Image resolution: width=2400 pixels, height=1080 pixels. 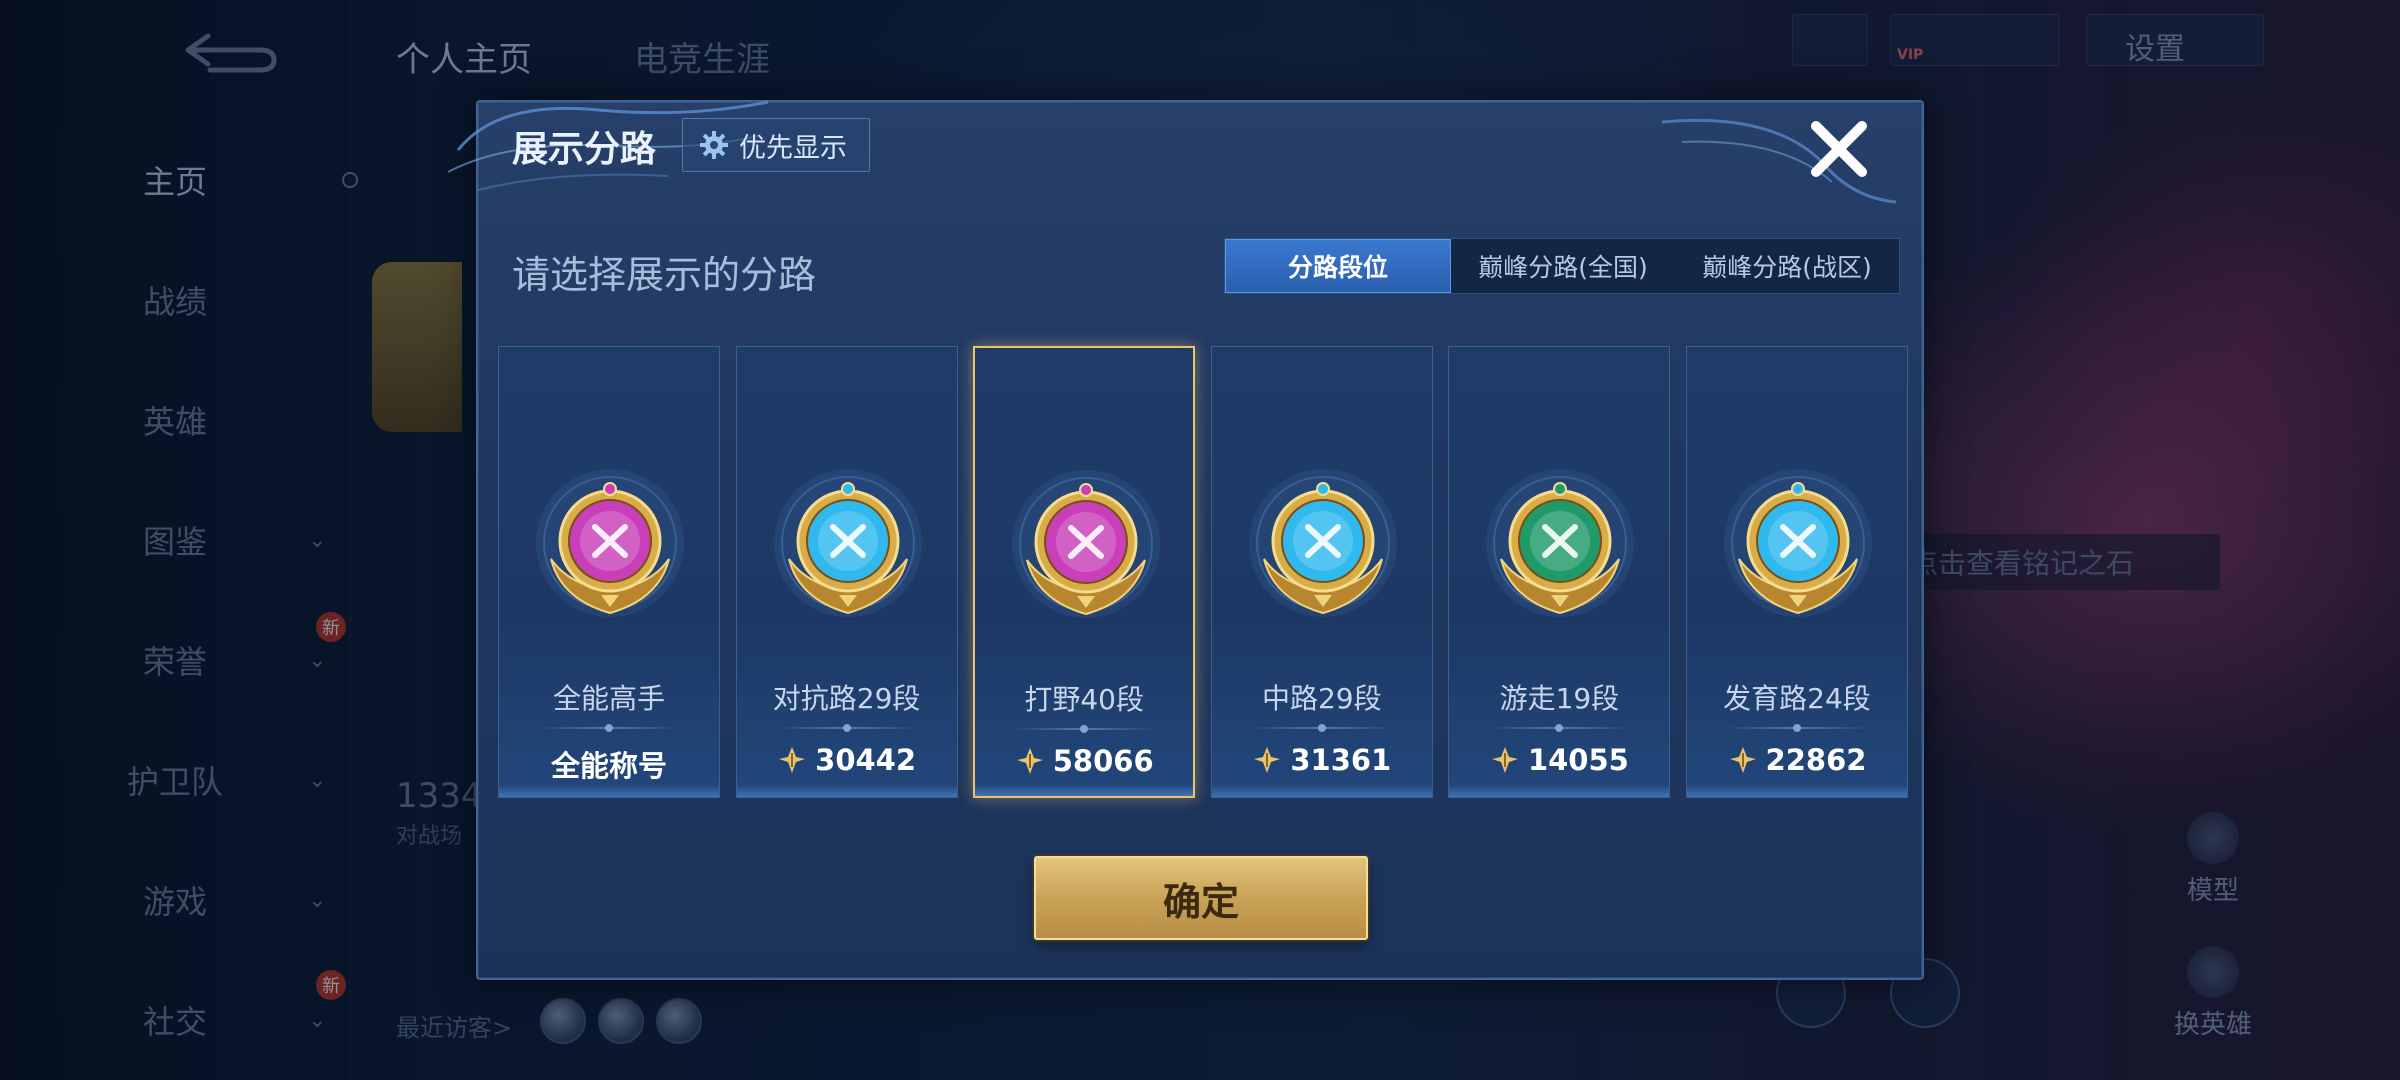 I want to click on lane-card-value: 31361, so click(x=1322, y=760).